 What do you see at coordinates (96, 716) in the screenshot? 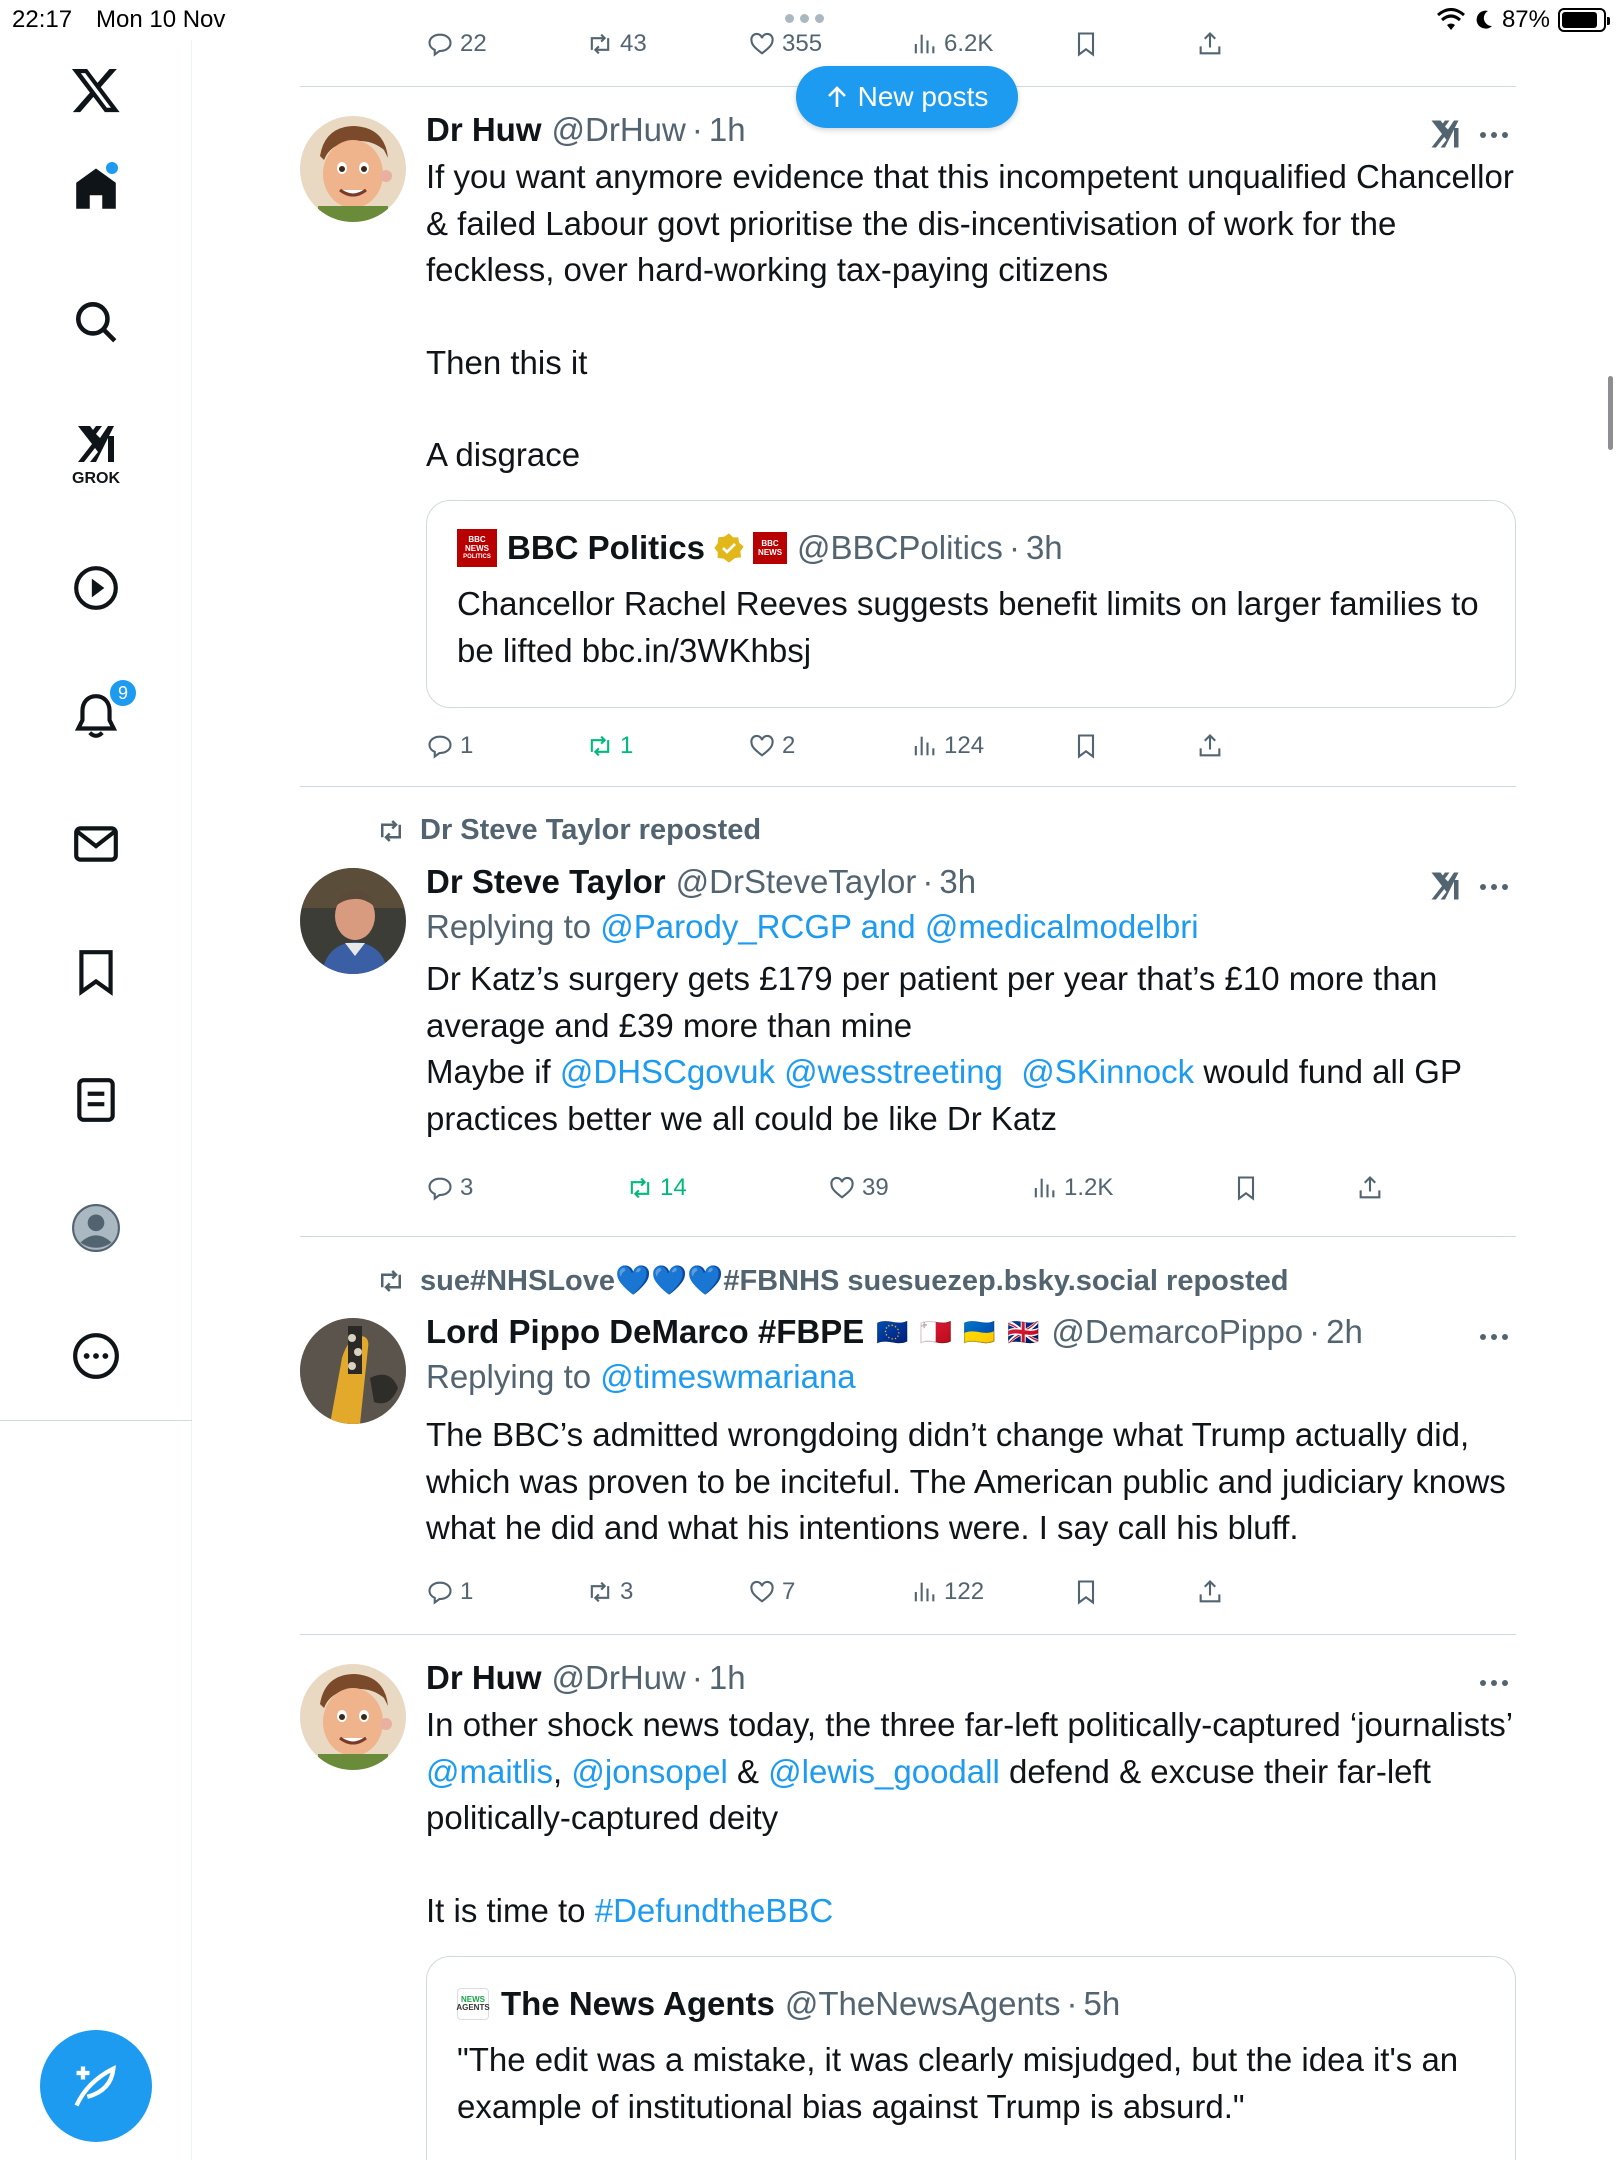
I see `sidebar-item-notifications: 9` at bounding box center [96, 716].